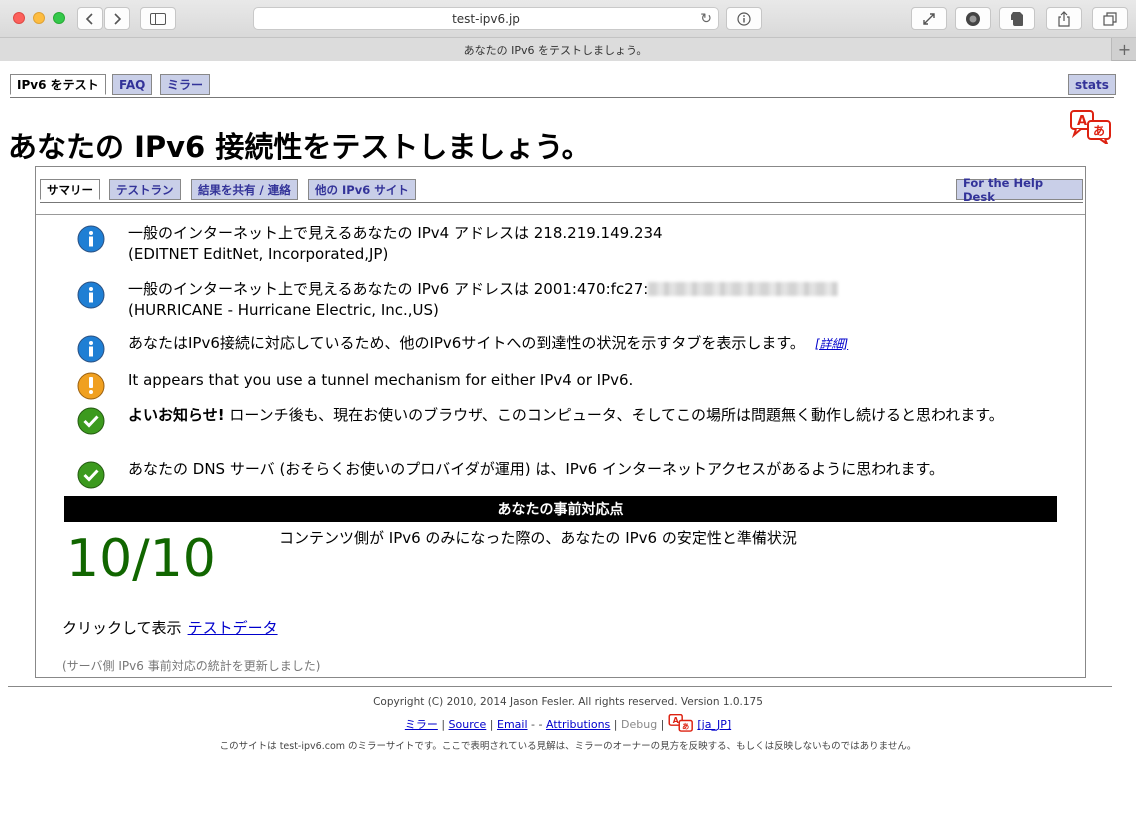 The height and width of the screenshot is (834, 1136). Describe the element at coordinates (714, 724) in the screenshot. I see `footer-link-locale: [ja_JP]` at that location.